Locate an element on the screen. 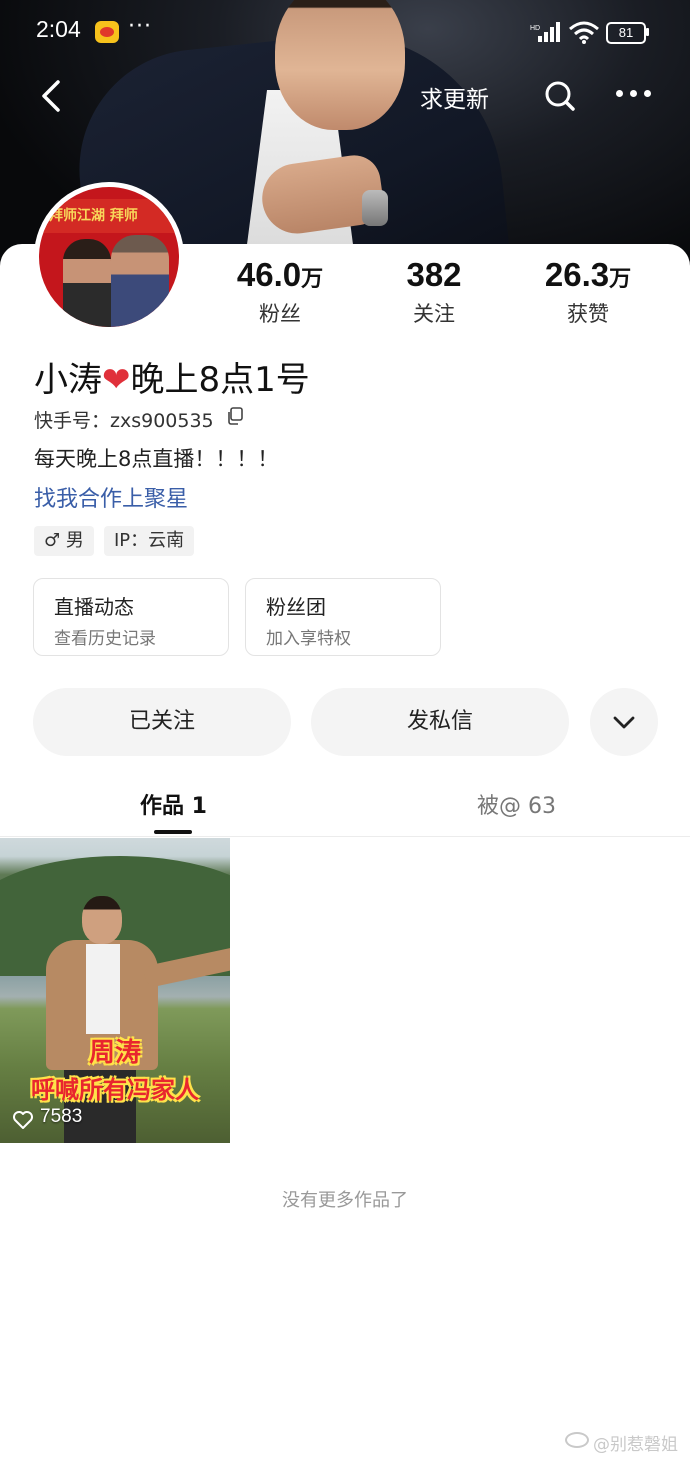 The image size is (690, 1459). battery-level: 81 is located at coordinates (626, 32).